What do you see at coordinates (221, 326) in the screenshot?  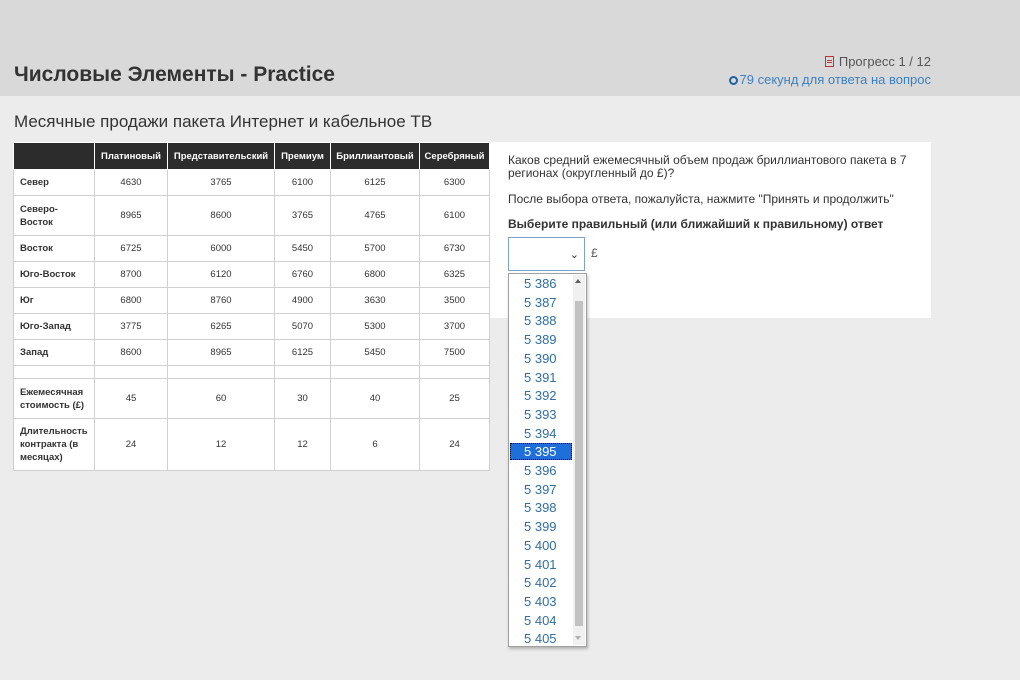 I see `table-cell: 6265` at bounding box center [221, 326].